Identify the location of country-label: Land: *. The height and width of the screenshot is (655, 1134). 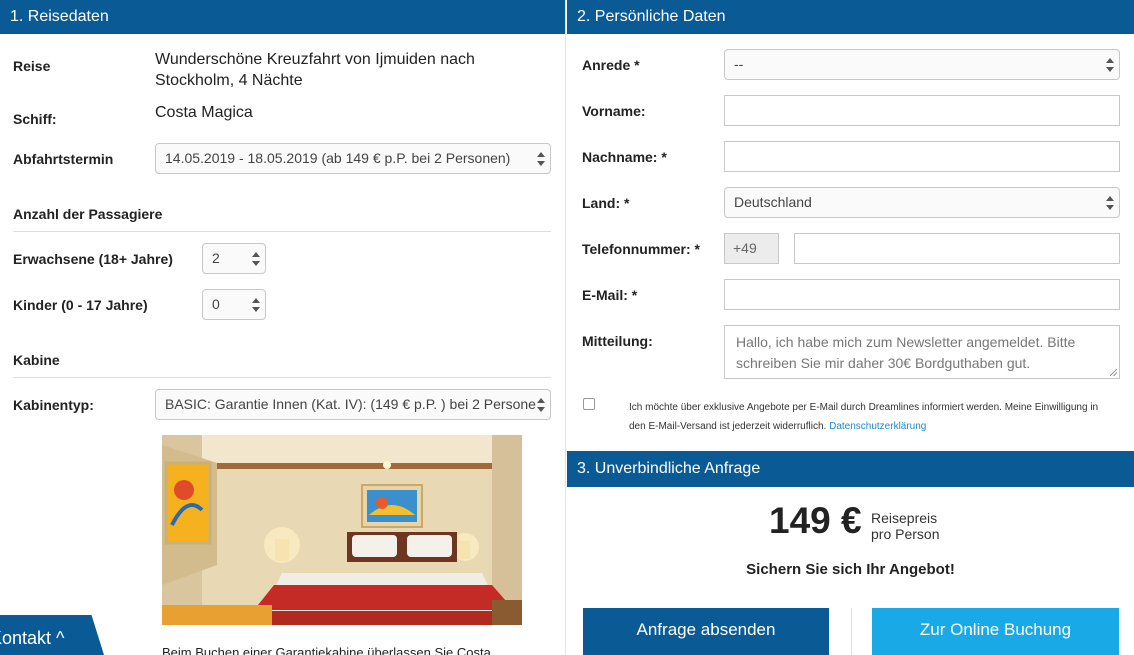
(606, 203).